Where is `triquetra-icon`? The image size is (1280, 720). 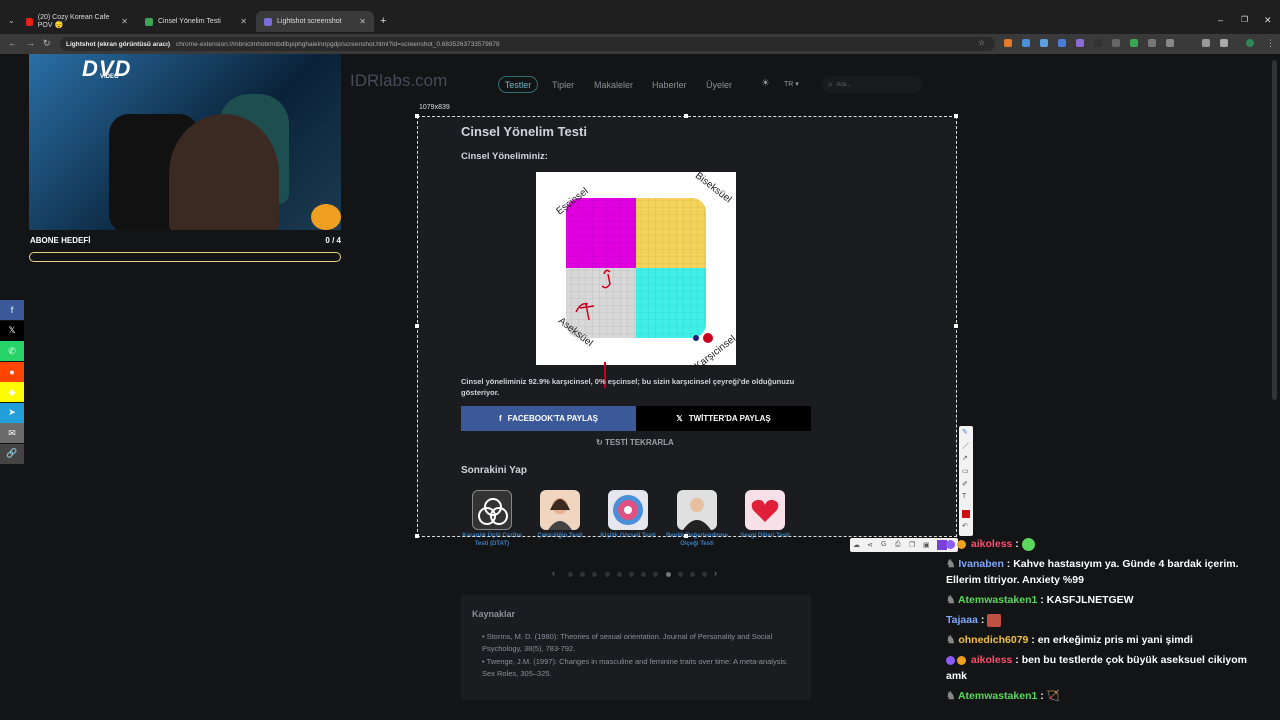
triquetra-icon is located at coordinates (493, 511).